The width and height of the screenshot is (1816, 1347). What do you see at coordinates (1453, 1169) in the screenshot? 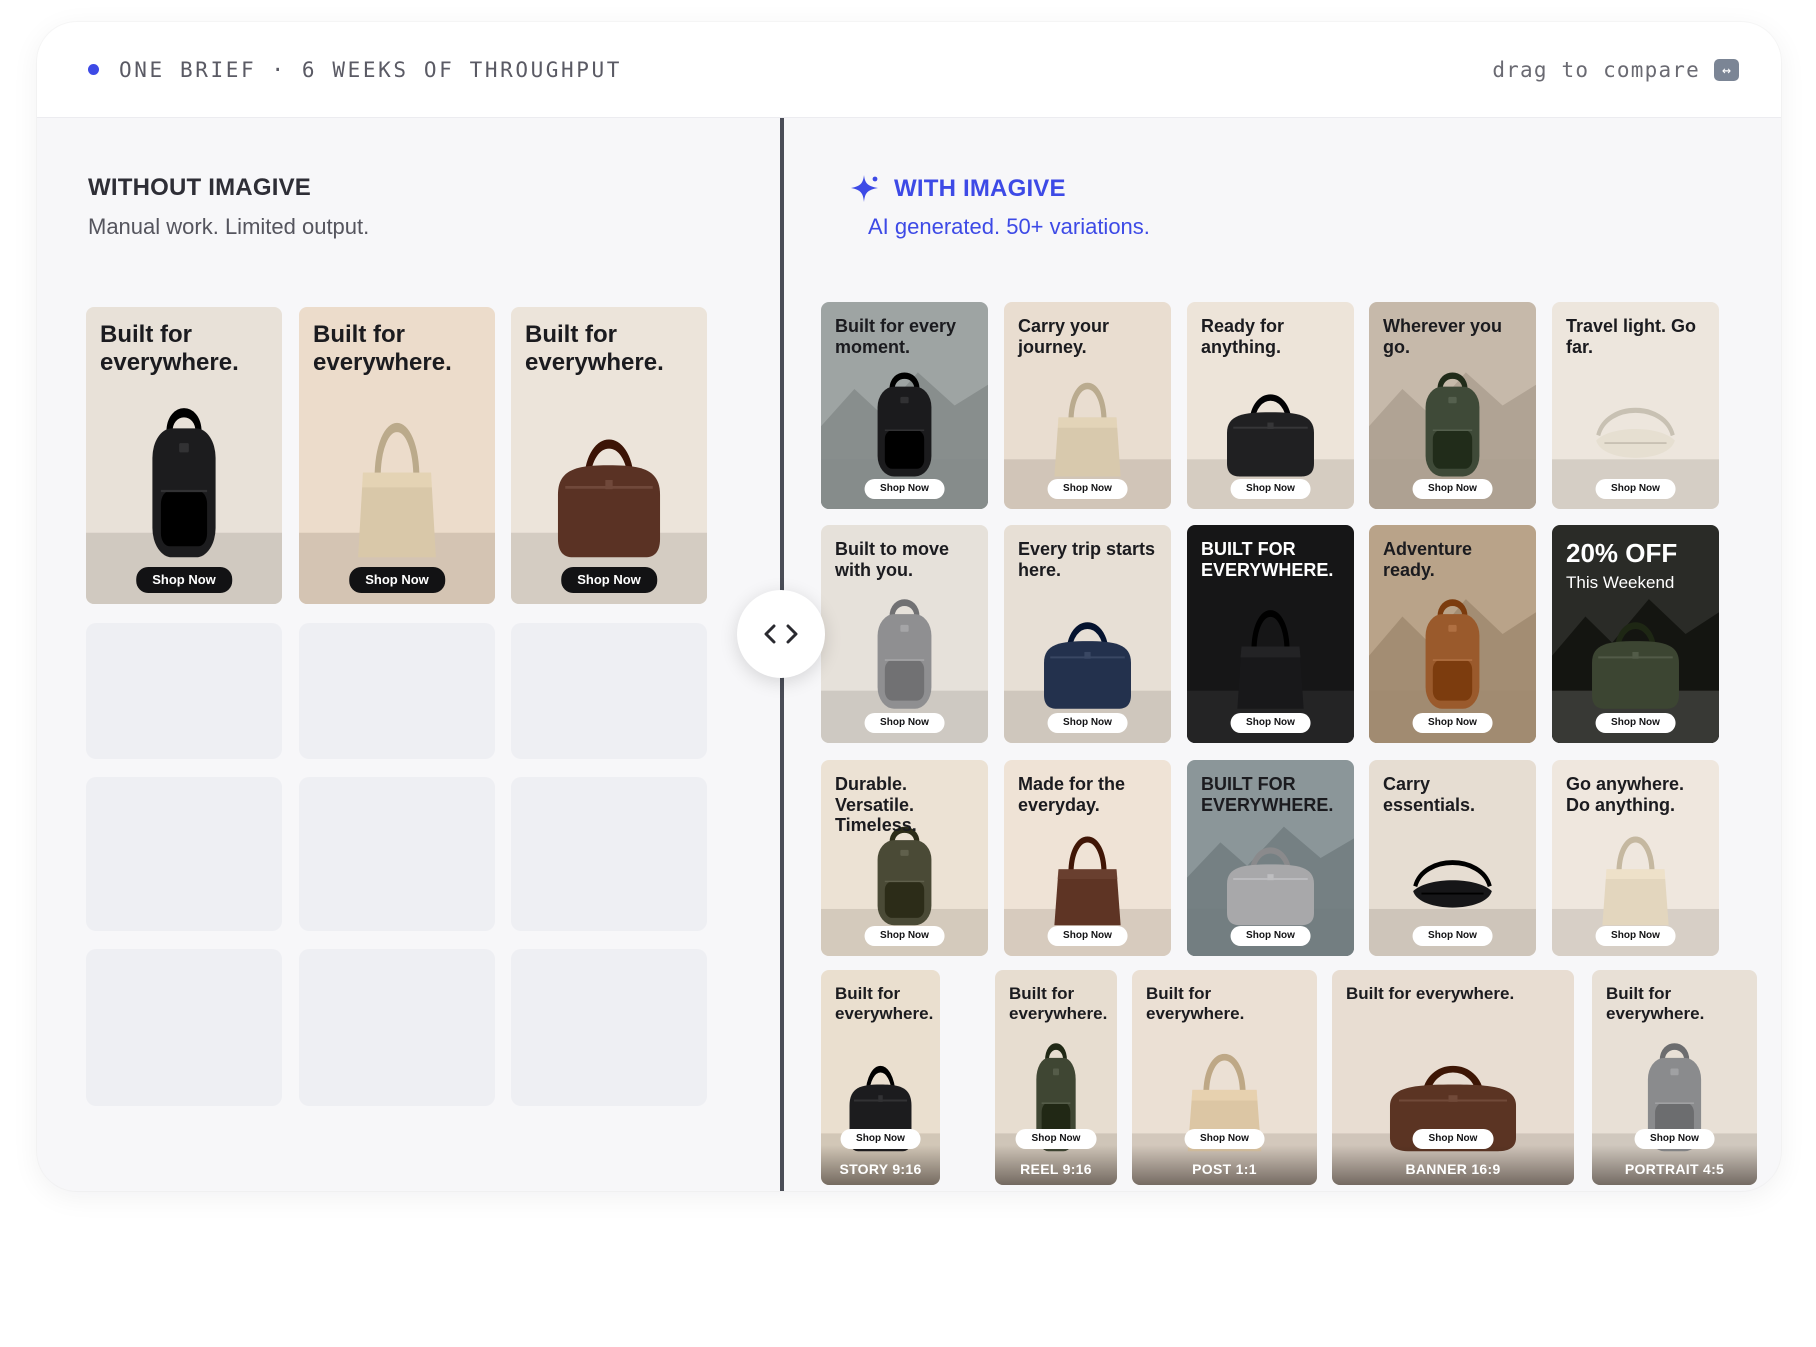
I see `format-label: BANNER 16:9` at bounding box center [1453, 1169].